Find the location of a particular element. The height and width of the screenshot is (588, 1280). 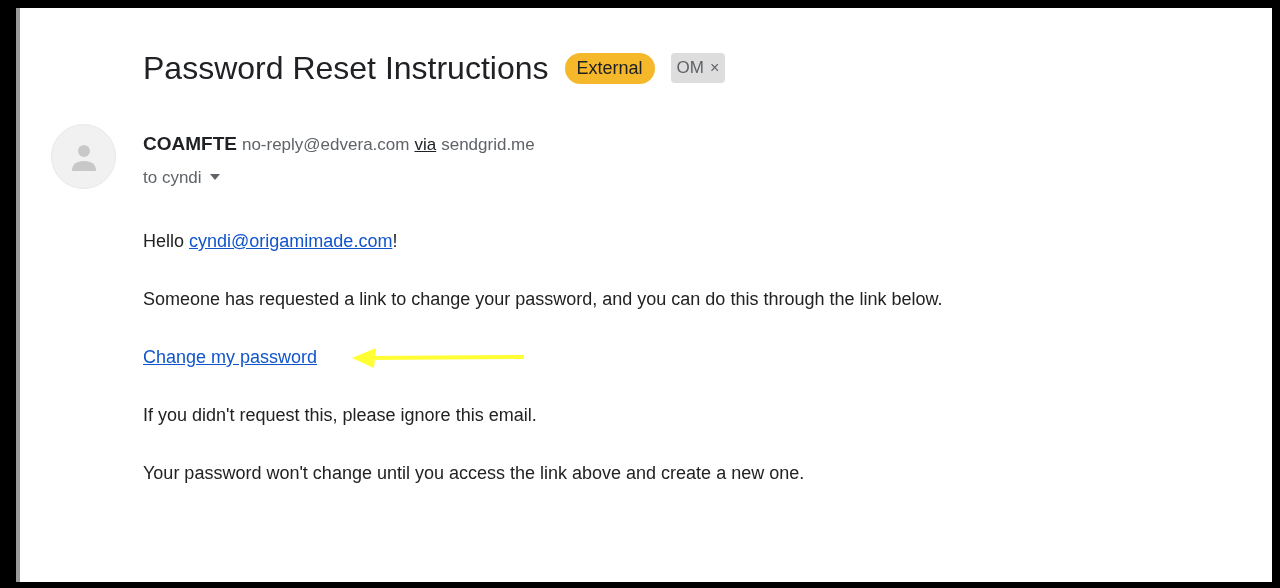

label-text: OM is located at coordinates (690, 68).